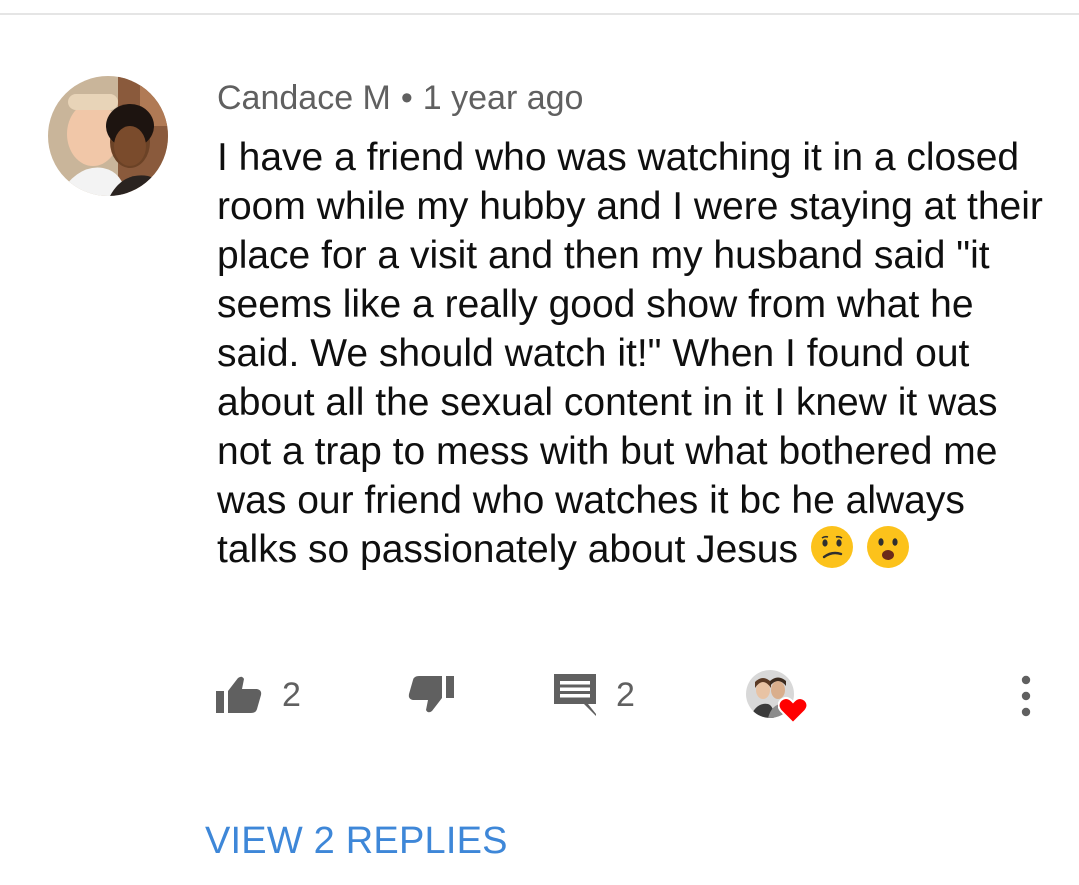 The width and height of the screenshot is (1079, 885). I want to click on reply-button: 2, so click(594, 695).